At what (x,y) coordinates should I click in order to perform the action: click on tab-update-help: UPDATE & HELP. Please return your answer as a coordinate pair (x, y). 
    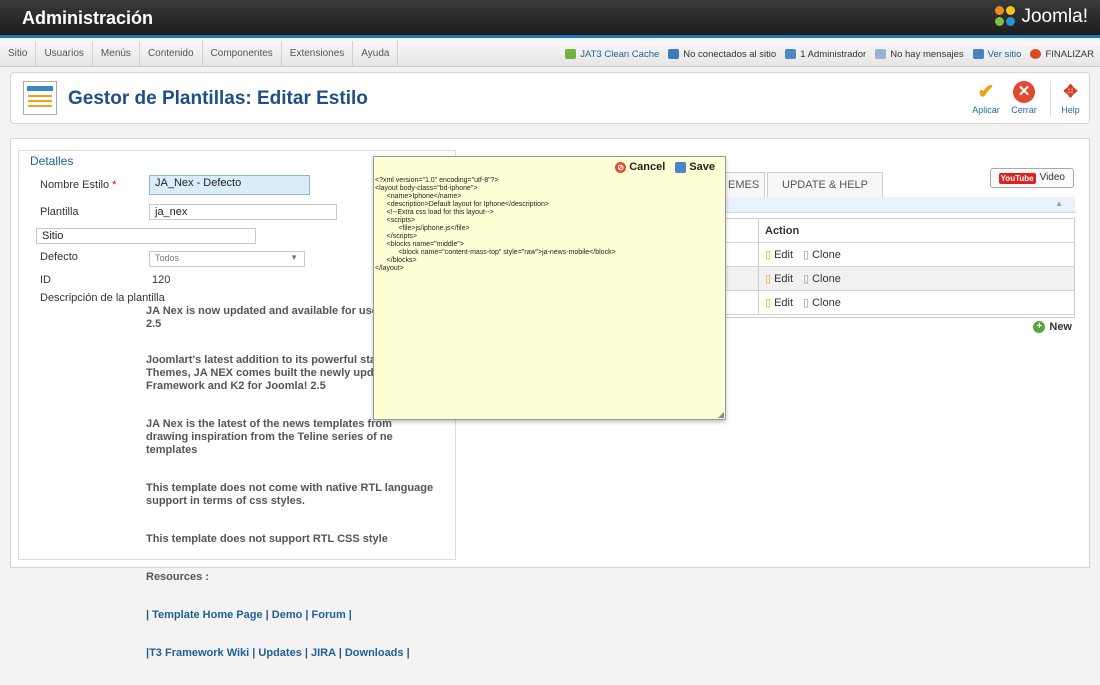
    Looking at the image, I should click on (825, 185).